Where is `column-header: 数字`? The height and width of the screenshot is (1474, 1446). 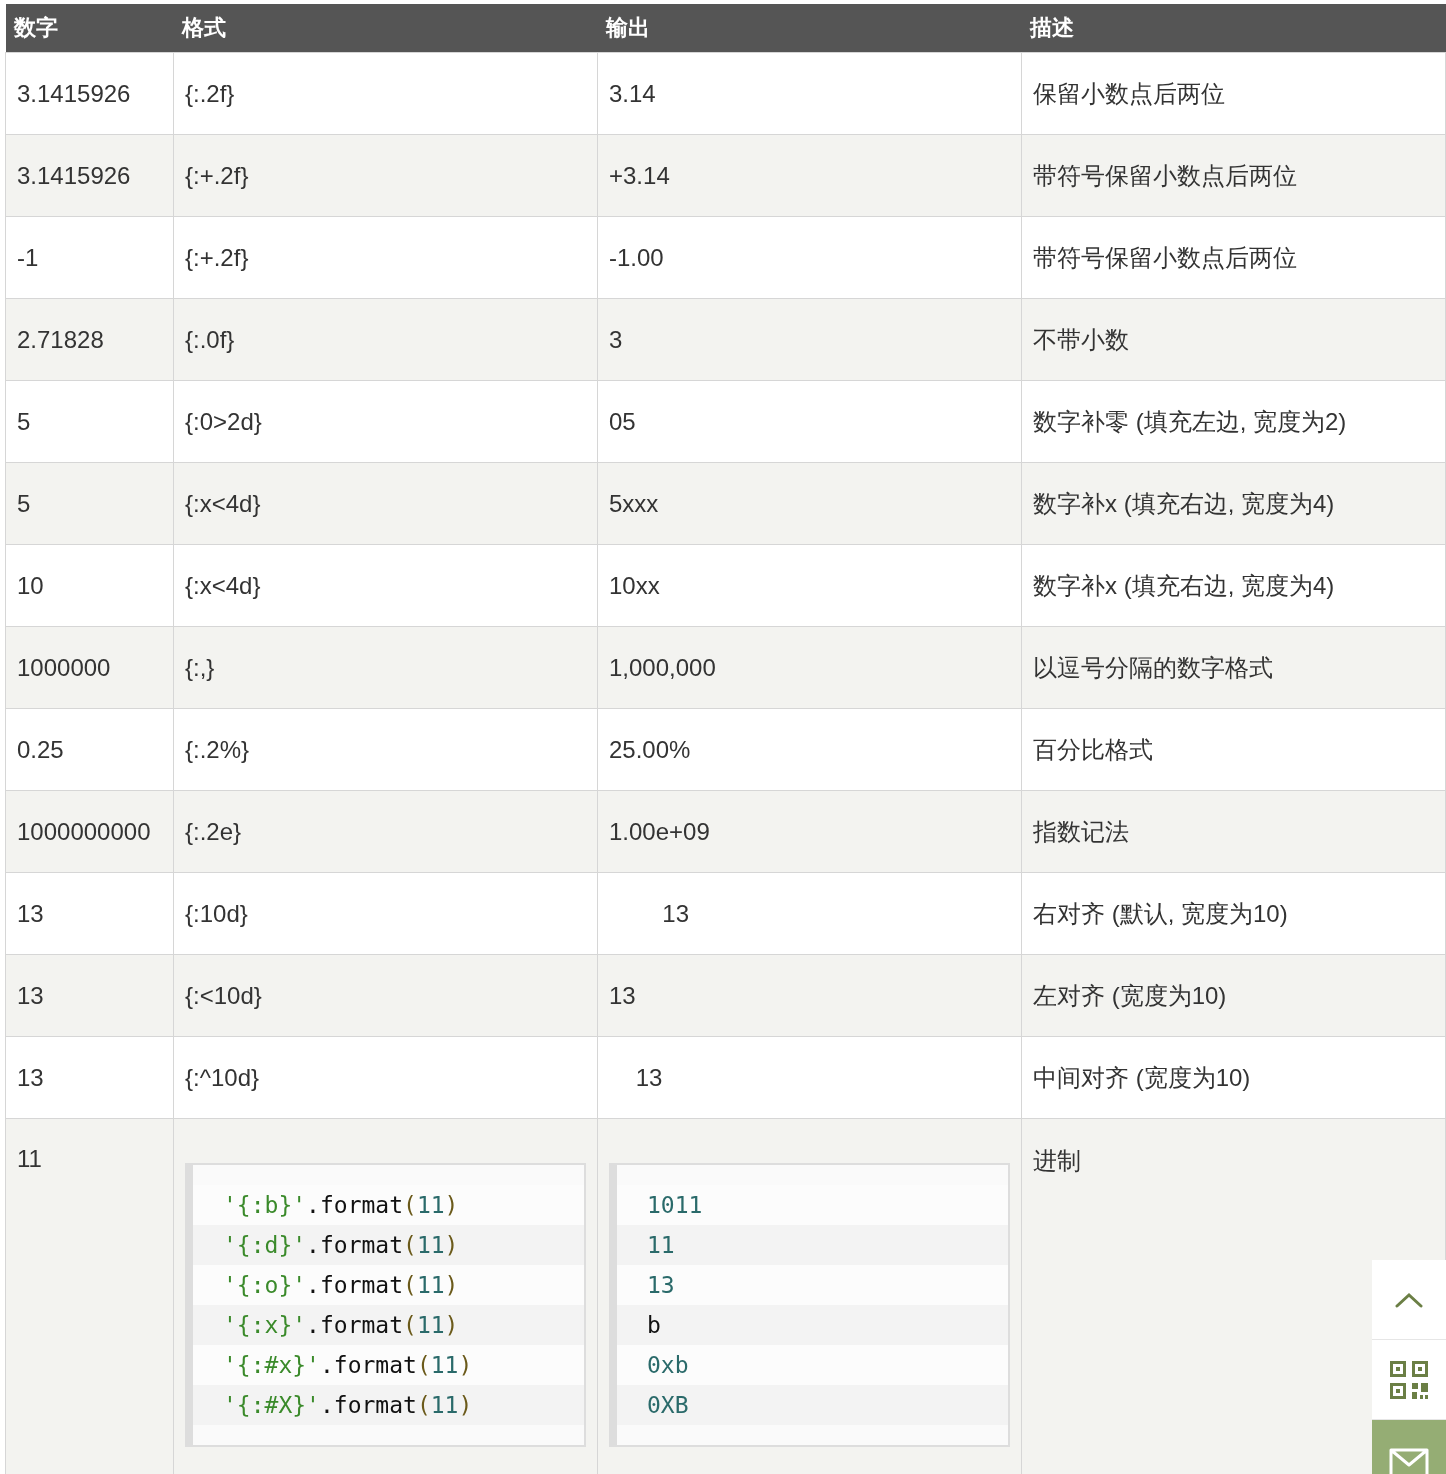 column-header: 数字 is located at coordinates (89, 28).